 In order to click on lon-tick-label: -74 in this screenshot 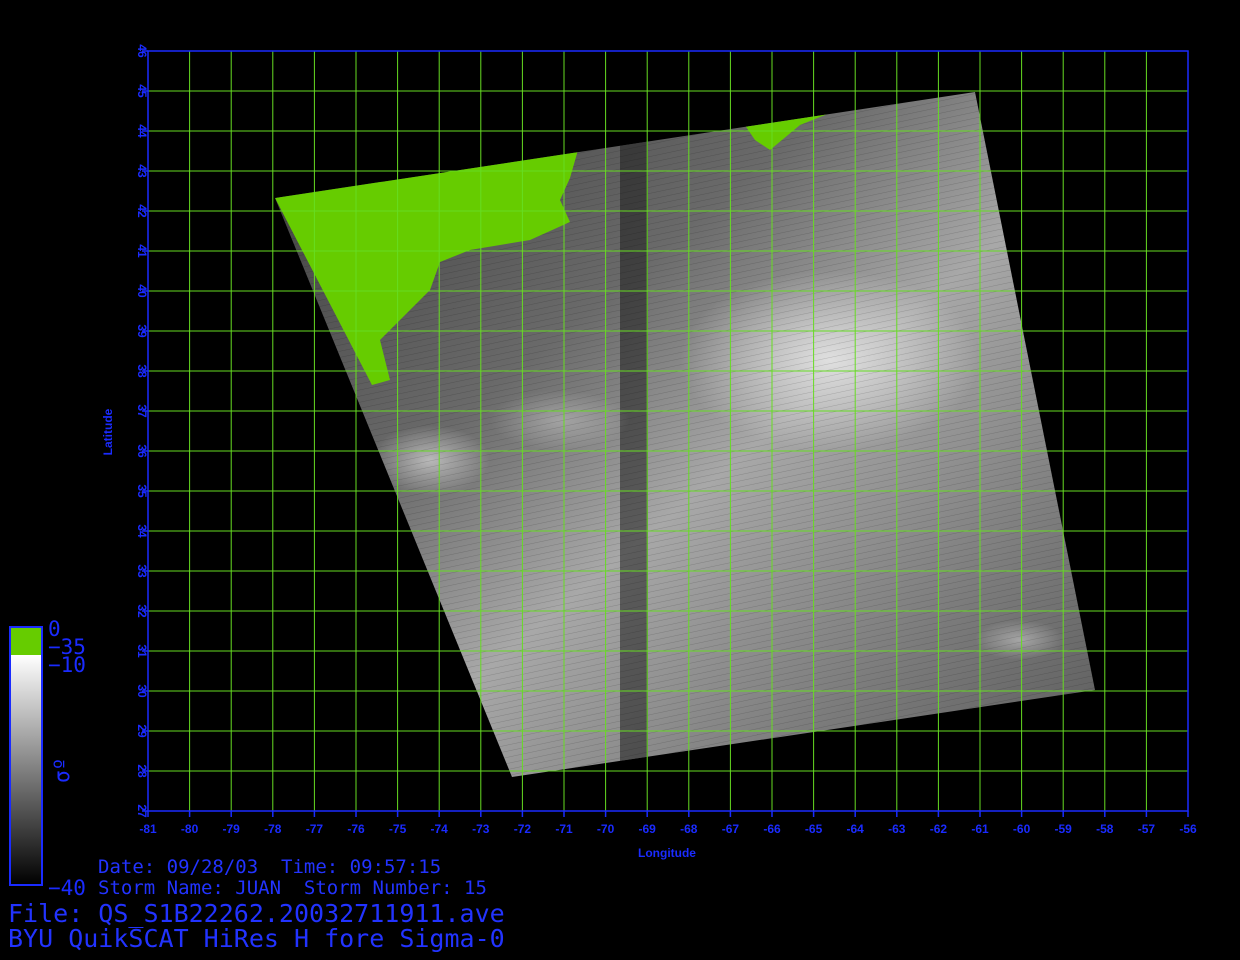, I will do `click(440, 829)`.